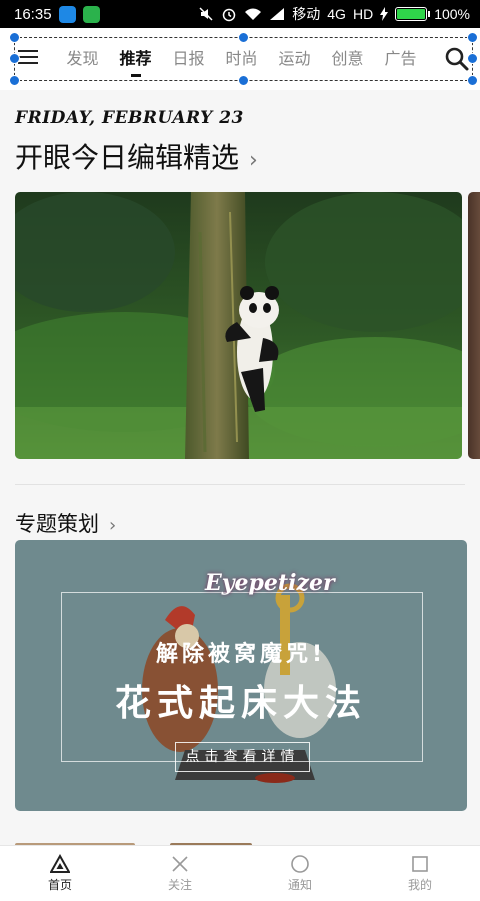 This screenshot has height=901, width=480. I want to click on special-topics-title: 专题策划, so click(57, 524).